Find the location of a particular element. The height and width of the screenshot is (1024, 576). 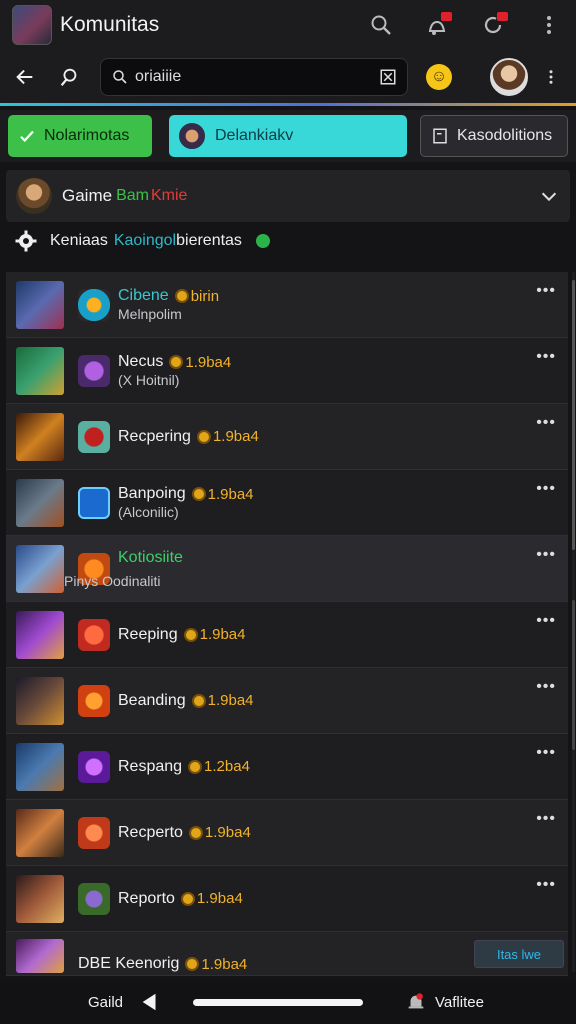

list-item: Reeping 1.9ba4 ••• is located at coordinates (287, 635).